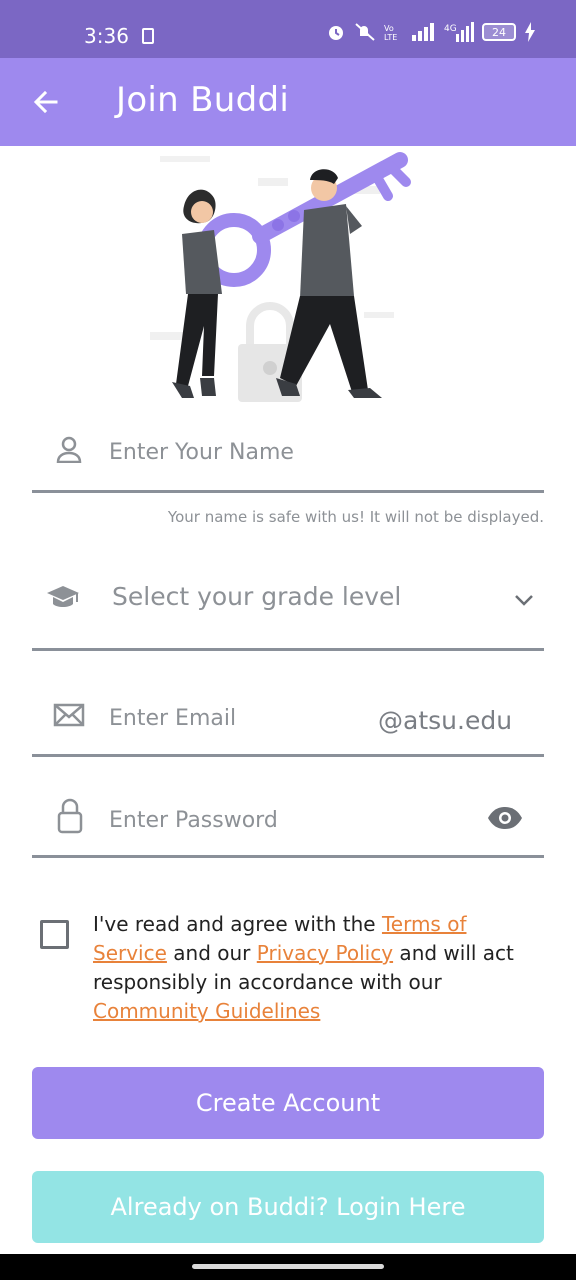 The height and width of the screenshot is (1280, 576). Describe the element at coordinates (288, 721) in the screenshot. I see `email-field: Enter Email @atsu.edu` at that location.